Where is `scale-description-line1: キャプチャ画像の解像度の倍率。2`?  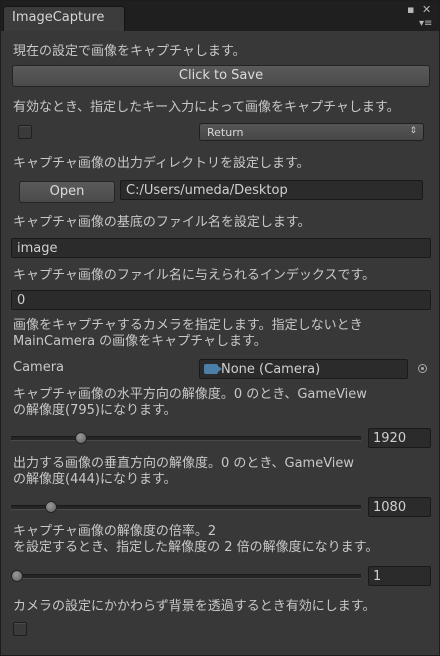 scale-description-line1: キャプチャ画像の解像度の倍率。2 is located at coordinates (115, 531).